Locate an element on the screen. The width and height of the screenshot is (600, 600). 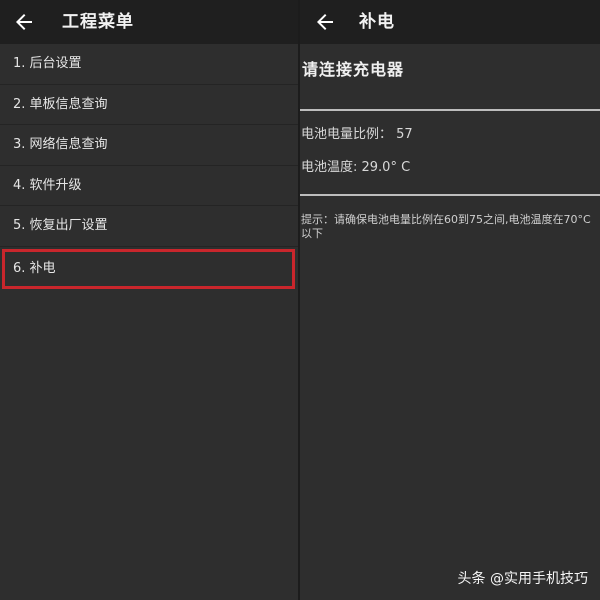
page-title: 补电 is located at coordinates (377, 22).